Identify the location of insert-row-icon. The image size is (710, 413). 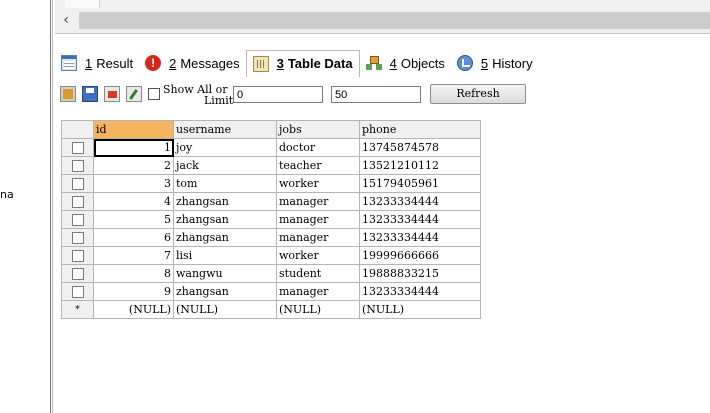
(68, 94).